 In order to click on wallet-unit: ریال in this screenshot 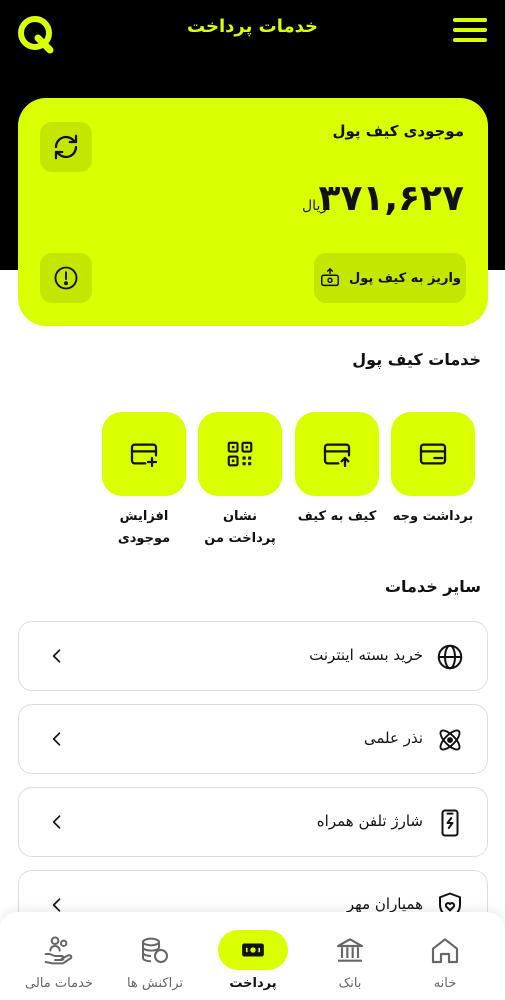, I will do `click(315, 206)`.